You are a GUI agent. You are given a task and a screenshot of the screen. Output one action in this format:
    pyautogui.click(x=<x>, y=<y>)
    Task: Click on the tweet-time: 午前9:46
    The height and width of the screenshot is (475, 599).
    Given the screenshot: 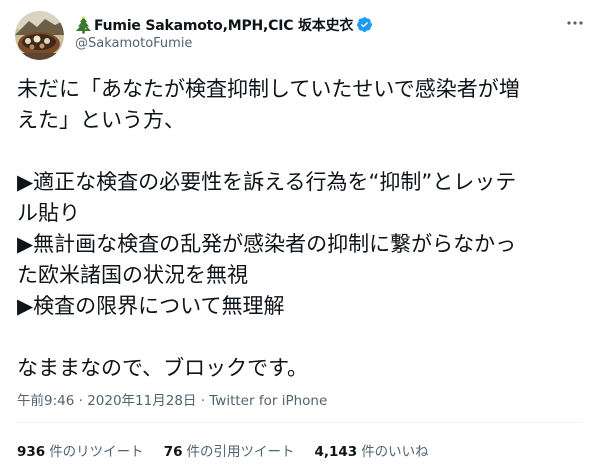 What is the action you would take?
    pyautogui.click(x=45, y=401)
    